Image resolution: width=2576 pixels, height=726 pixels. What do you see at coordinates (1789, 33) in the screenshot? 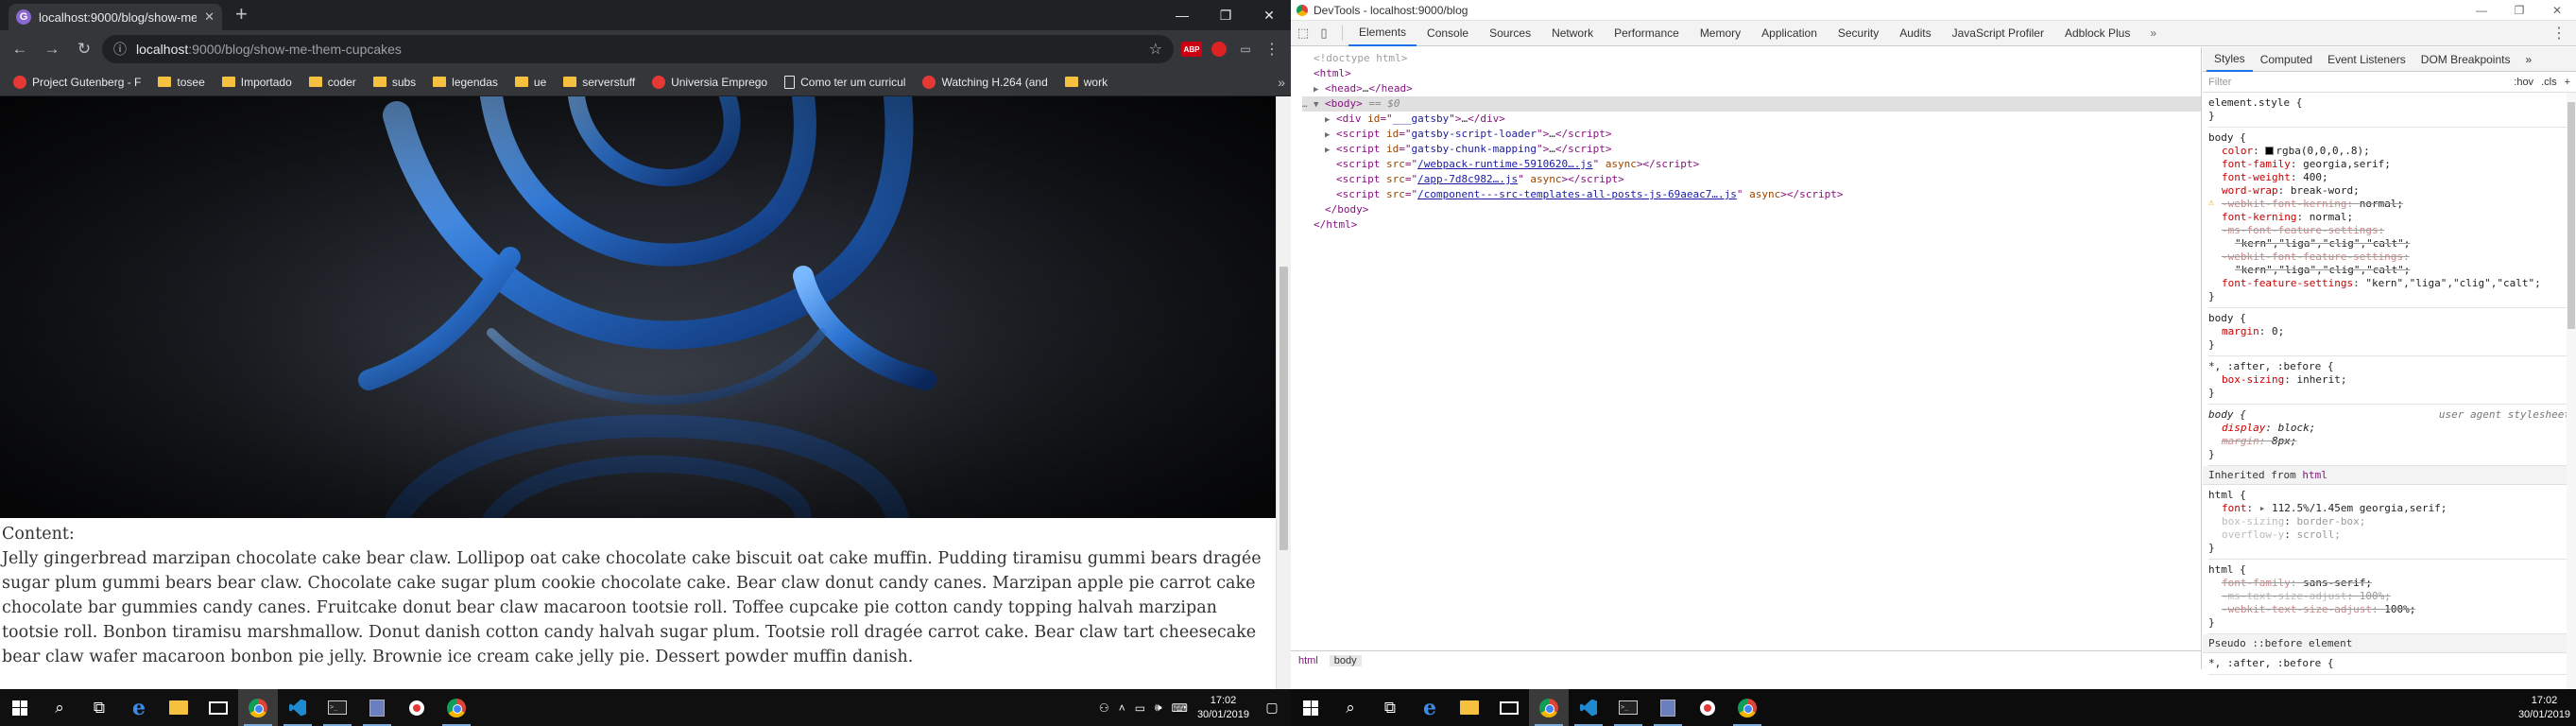
I see `tab-application: Application` at bounding box center [1789, 33].